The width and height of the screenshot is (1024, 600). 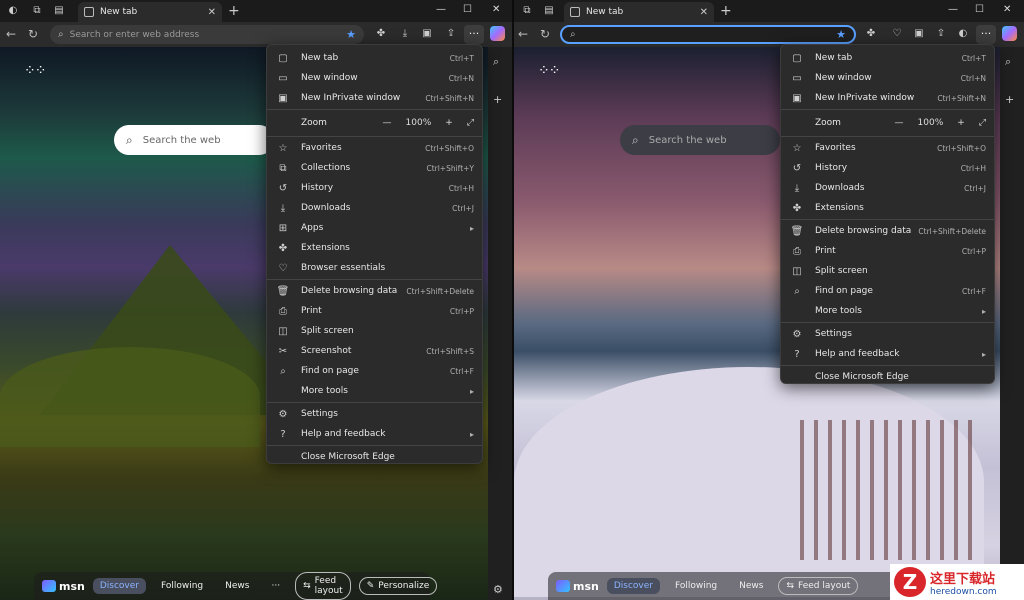 What do you see at coordinates (708, 34) in the screenshot?
I see `address-bar: ⌕ ★` at bounding box center [708, 34].